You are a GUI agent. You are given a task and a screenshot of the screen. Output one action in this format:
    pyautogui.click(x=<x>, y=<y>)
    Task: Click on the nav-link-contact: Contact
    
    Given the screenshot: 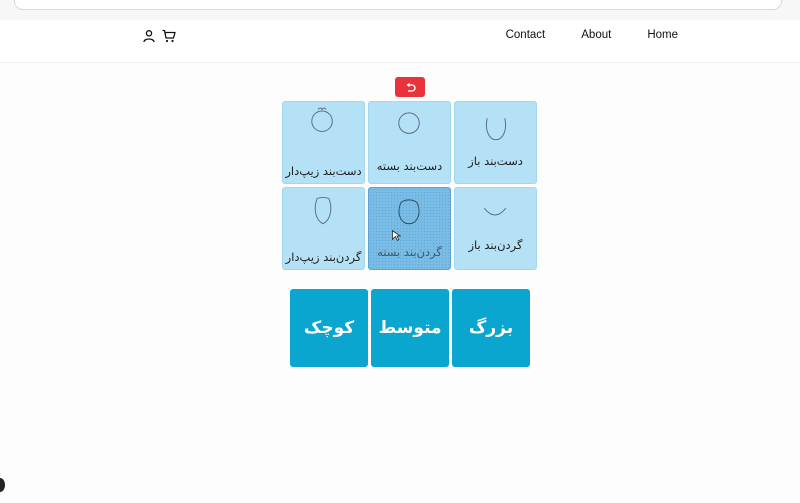 What is the action you would take?
    pyautogui.click(x=526, y=35)
    